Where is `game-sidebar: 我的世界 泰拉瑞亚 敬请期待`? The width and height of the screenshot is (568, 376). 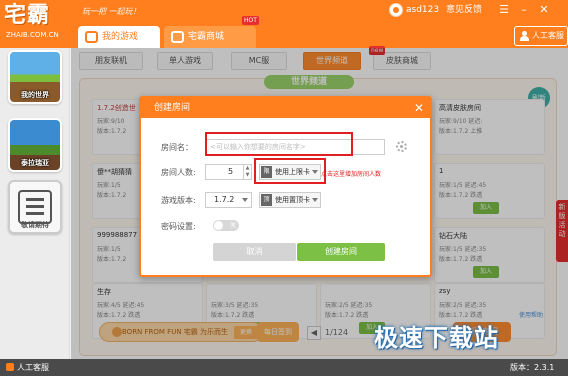 game-sidebar: 我的世界 泰拉瑞亚 敬请期待 is located at coordinates (35, 203).